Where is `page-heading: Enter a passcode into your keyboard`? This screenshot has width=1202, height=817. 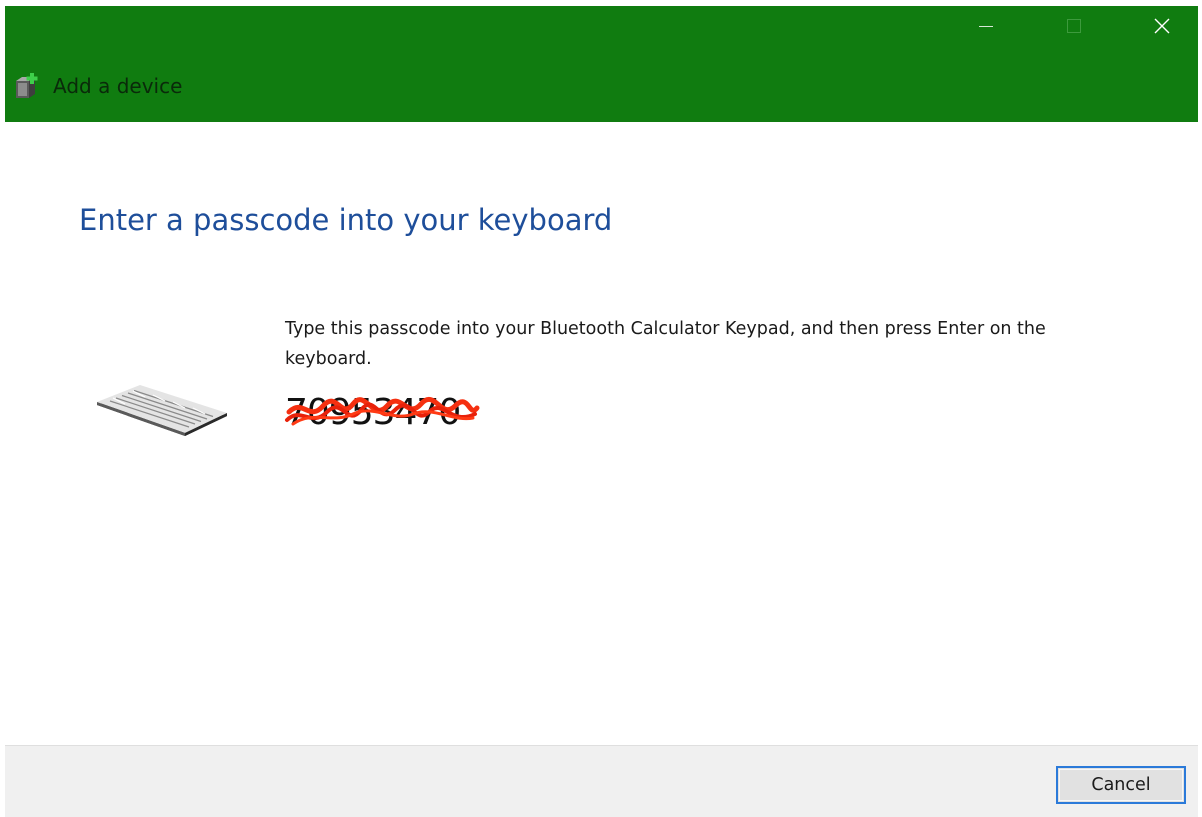
page-heading: Enter a passcode into your keyboard is located at coordinates (346, 220).